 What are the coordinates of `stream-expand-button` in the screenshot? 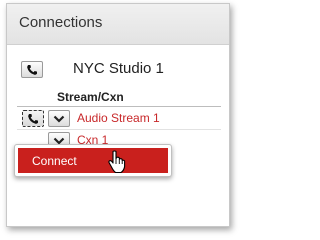 It's located at (59, 118).